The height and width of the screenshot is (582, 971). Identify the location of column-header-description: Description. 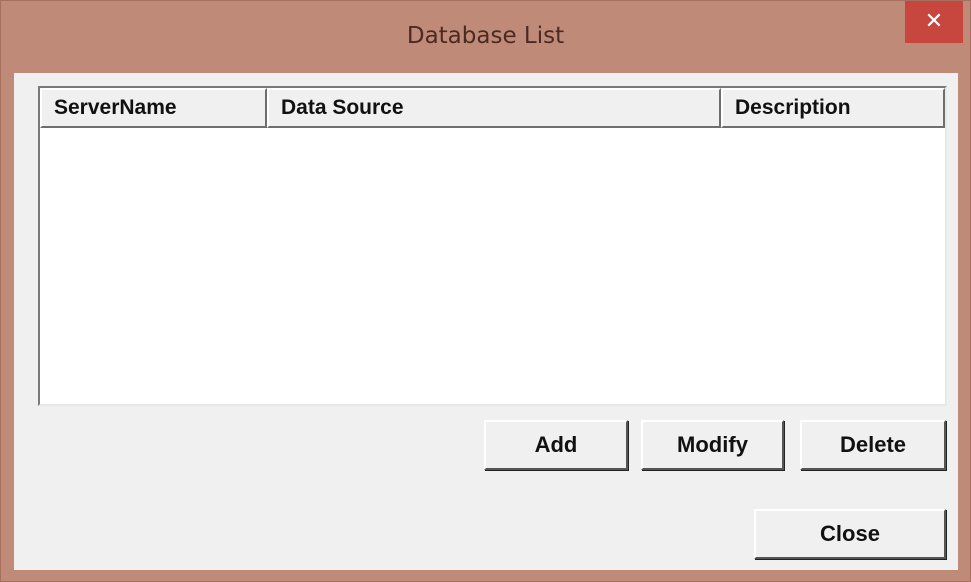
(833, 108).